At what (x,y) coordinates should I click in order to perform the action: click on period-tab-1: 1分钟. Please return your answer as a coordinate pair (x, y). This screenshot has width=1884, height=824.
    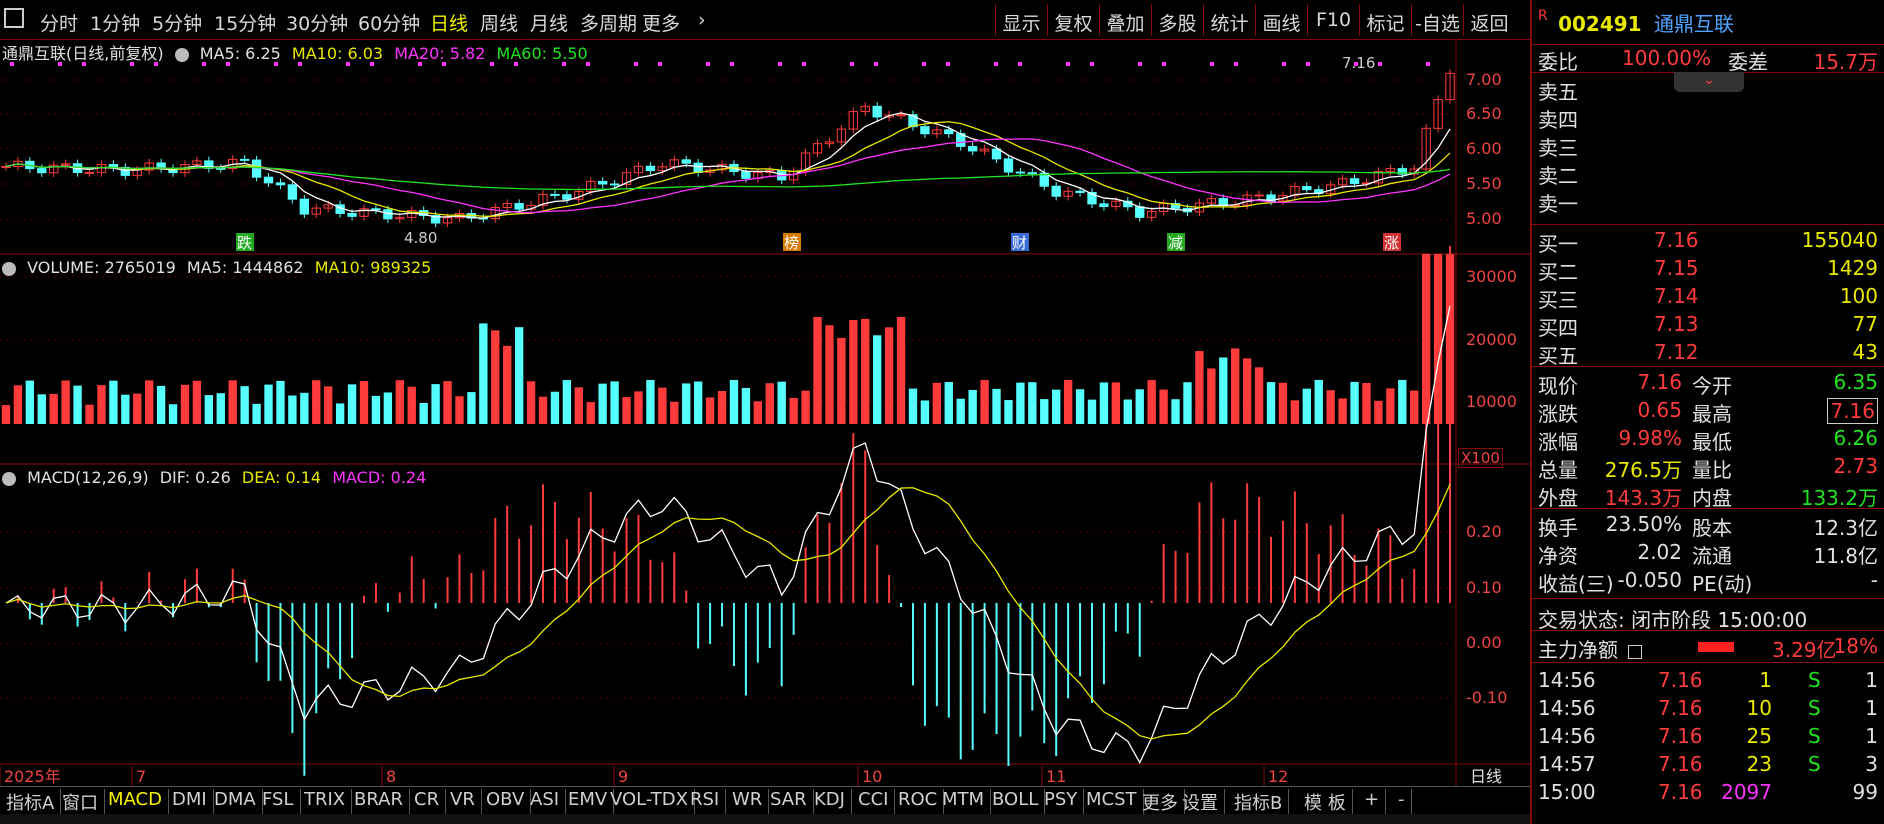
    Looking at the image, I should click on (115, 22).